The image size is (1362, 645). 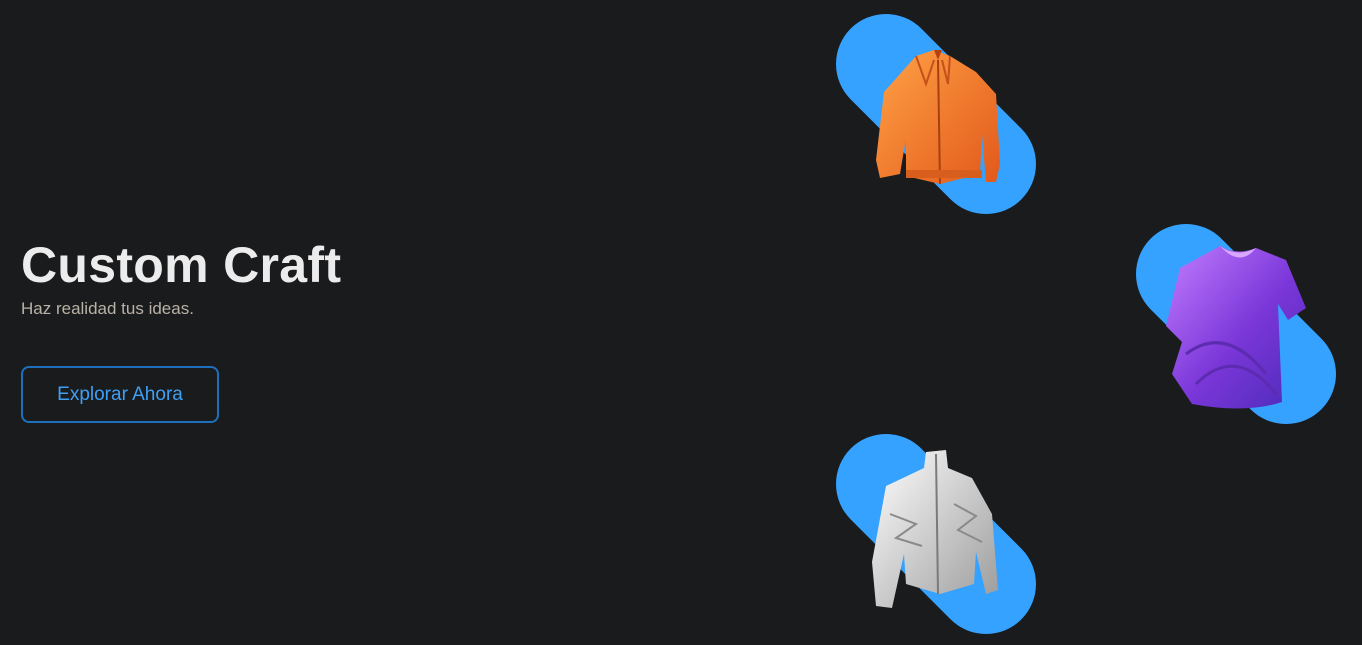 What do you see at coordinates (107, 308) in the screenshot?
I see `hero-subtitle: Haz realidad tus ideas.` at bounding box center [107, 308].